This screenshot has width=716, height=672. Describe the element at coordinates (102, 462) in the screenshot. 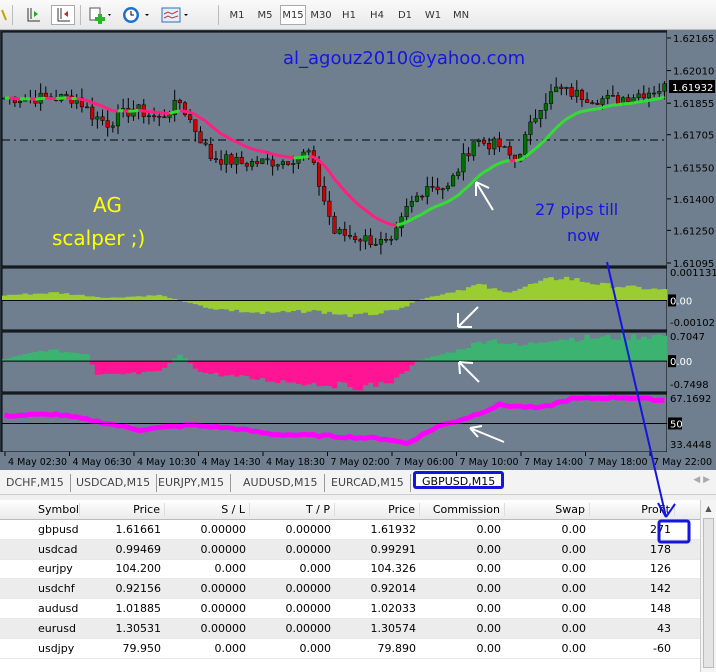

I see `time-tick-label: 4 May 06:30` at that location.